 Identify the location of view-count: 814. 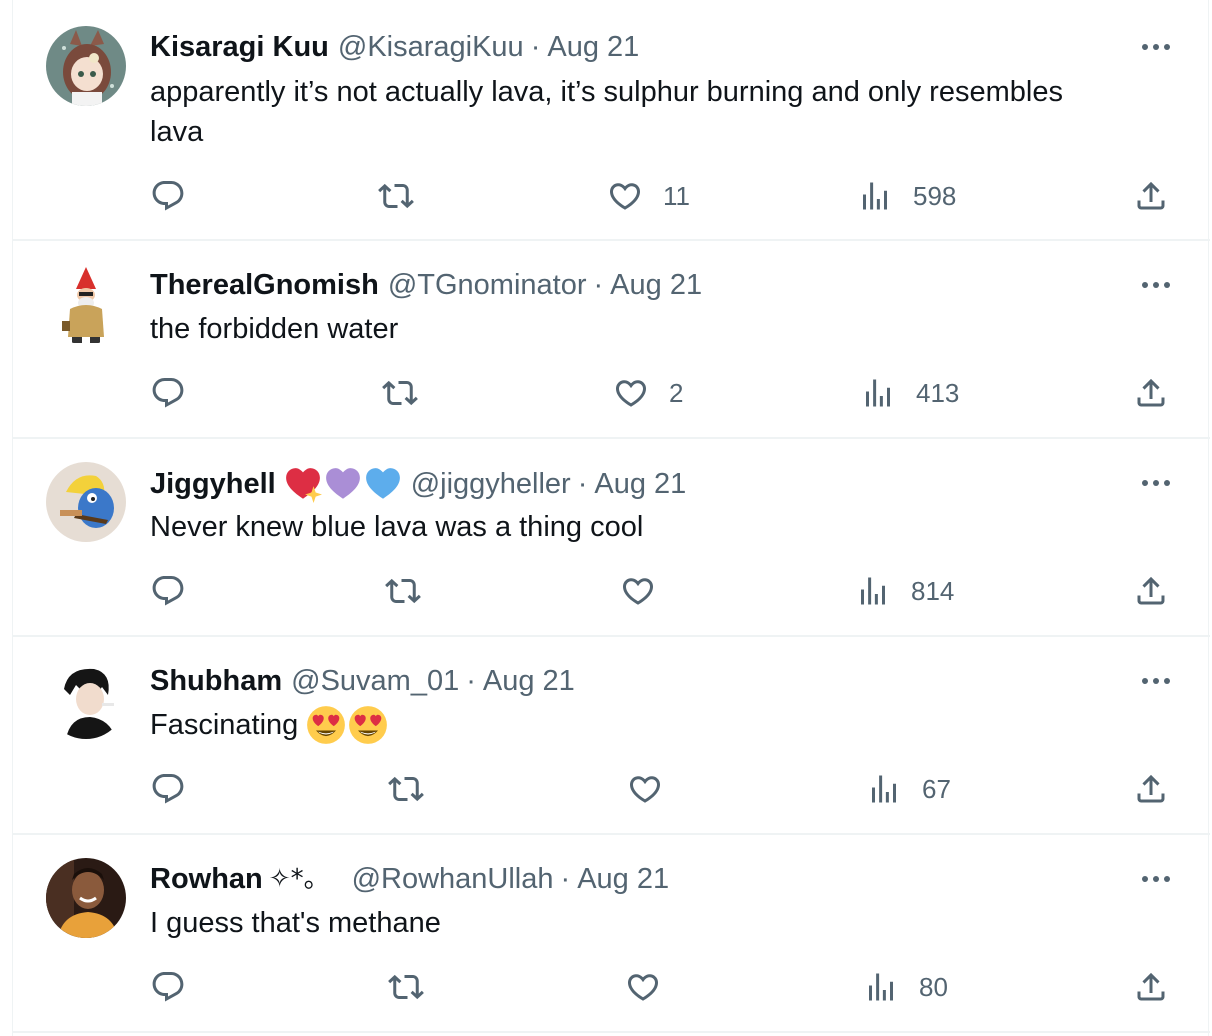
(933, 590).